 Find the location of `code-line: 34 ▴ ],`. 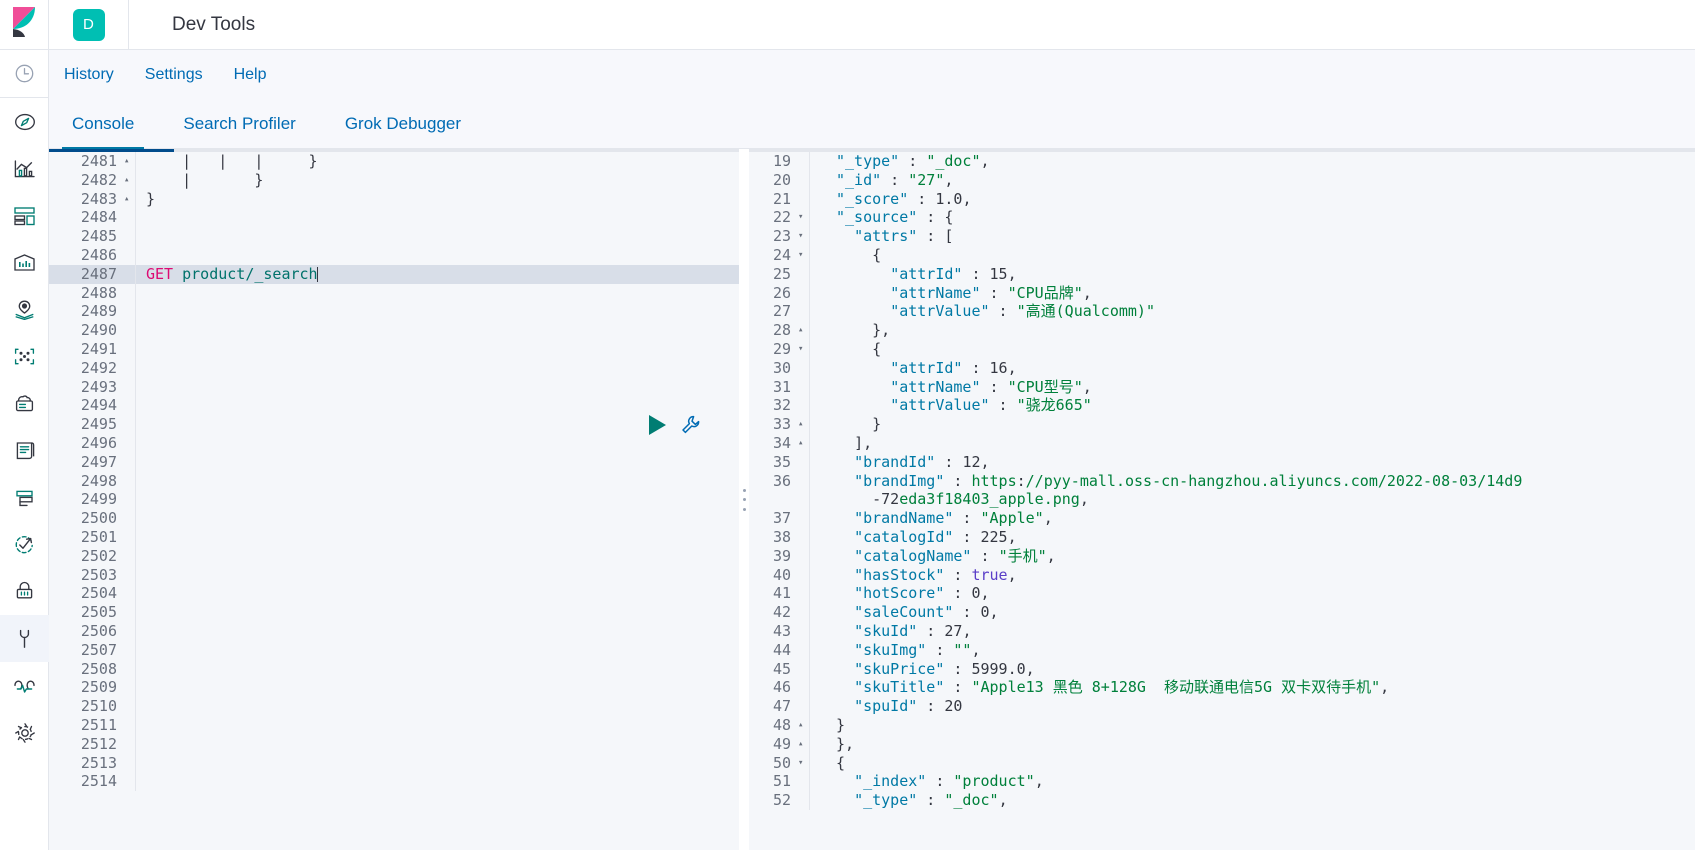

code-line: 34 ▴ ], is located at coordinates (1222, 443).